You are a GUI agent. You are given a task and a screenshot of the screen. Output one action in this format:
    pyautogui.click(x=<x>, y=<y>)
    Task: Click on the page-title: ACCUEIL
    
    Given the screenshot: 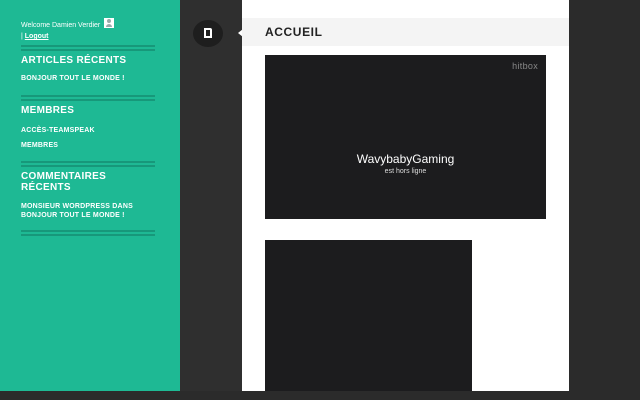 What is the action you would take?
    pyautogui.click(x=294, y=32)
    